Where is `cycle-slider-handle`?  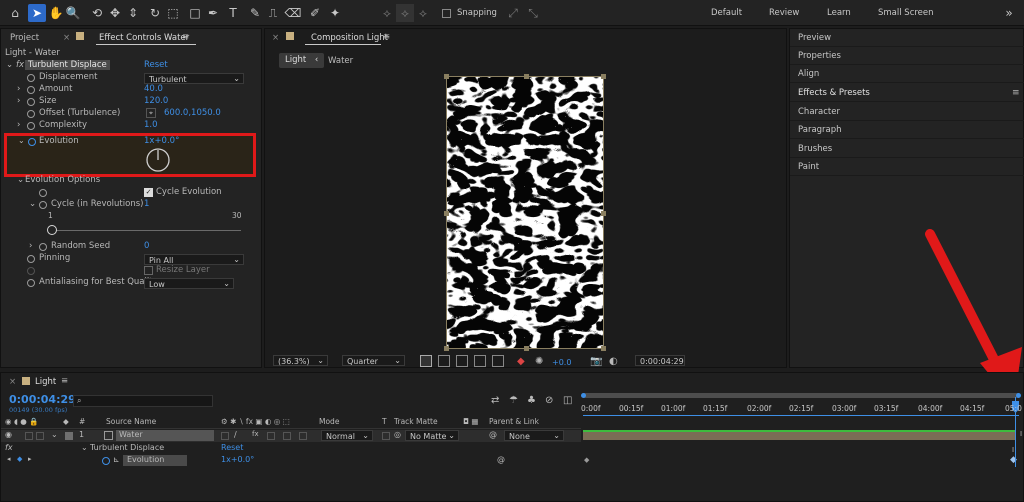
cycle-slider-handle is located at coordinates (52, 230).